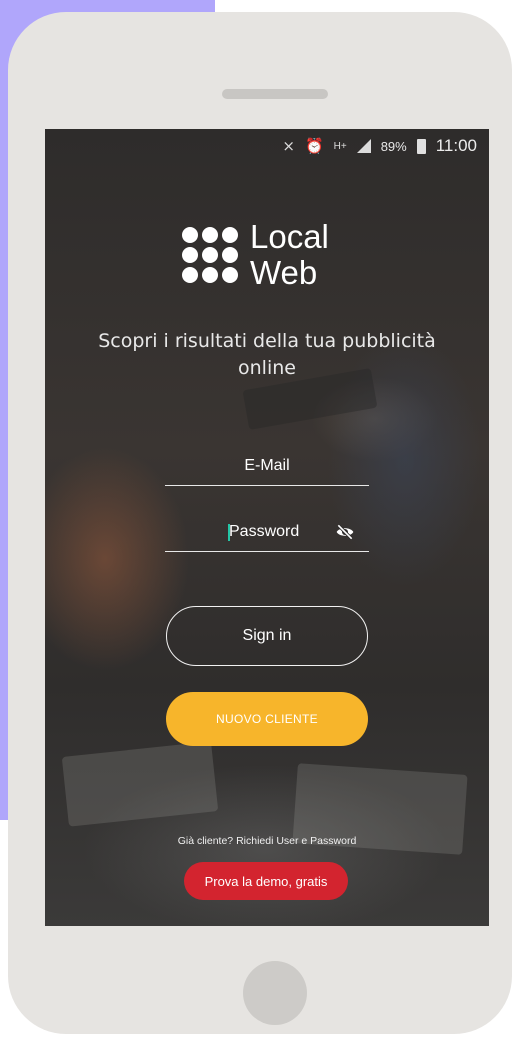 The width and height of the screenshot is (514, 1037). I want to click on password-field-container, so click(267, 532).